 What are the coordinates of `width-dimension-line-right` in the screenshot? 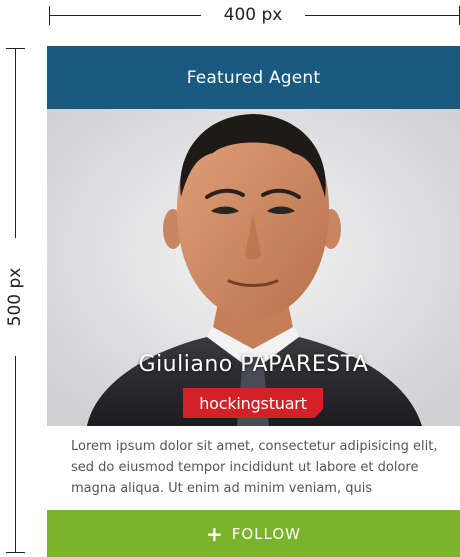 It's located at (382, 15).